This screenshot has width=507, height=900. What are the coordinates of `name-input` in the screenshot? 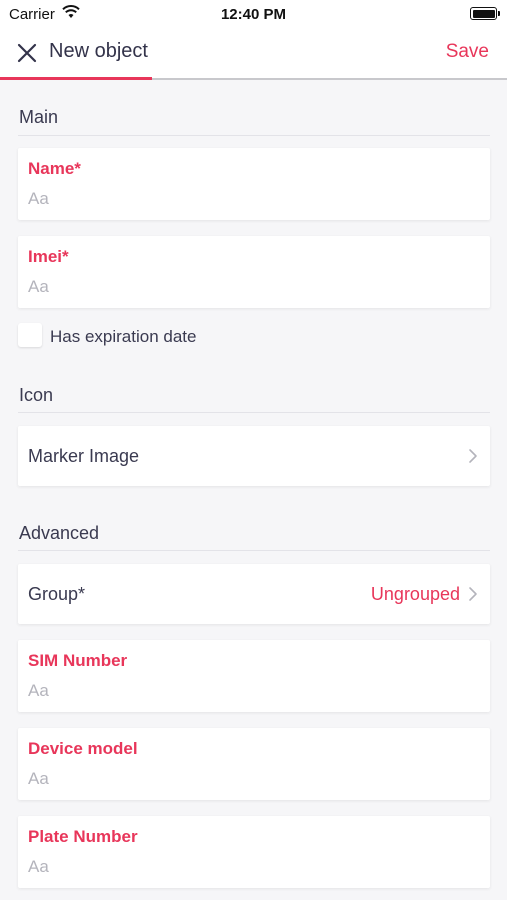 It's located at (253, 199).